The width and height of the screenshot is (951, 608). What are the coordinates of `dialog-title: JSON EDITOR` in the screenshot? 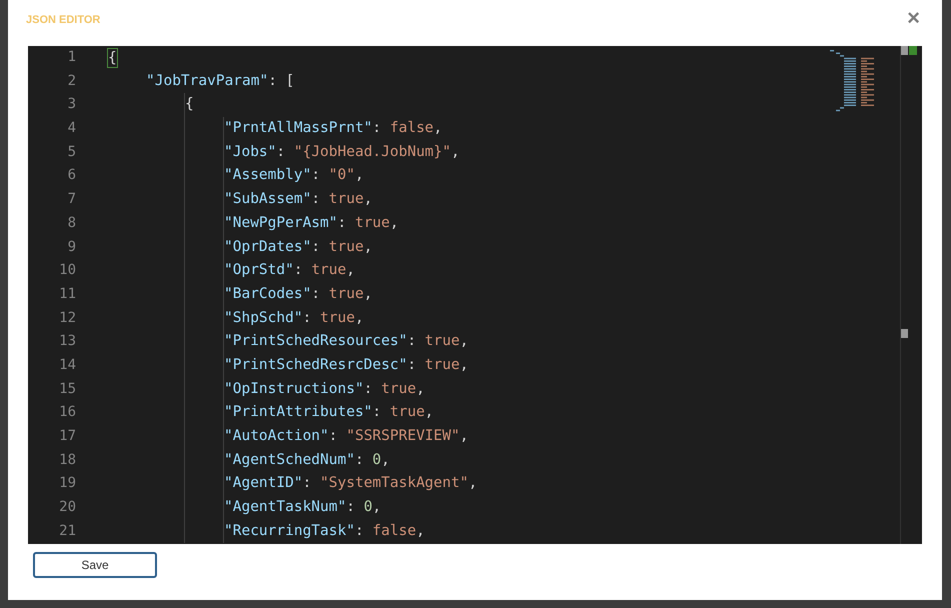 It's located at (63, 20).